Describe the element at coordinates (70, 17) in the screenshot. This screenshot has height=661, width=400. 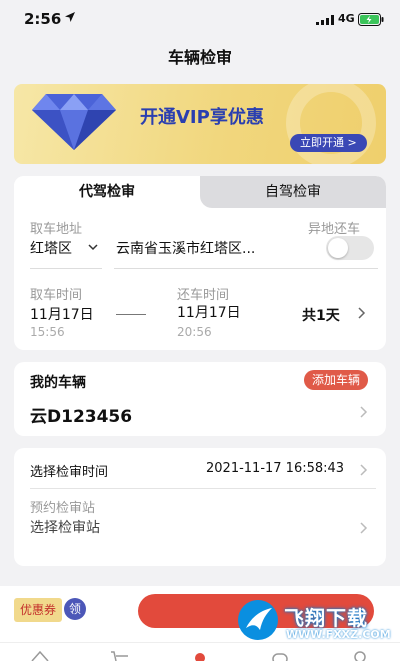
I see `location-arrow-icon` at that location.